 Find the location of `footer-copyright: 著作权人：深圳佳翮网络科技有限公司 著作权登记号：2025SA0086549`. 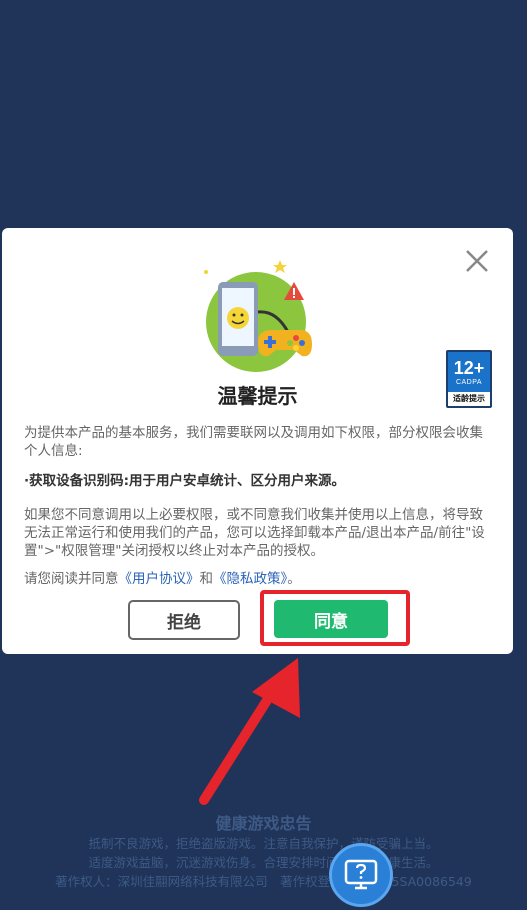

footer-copyright: 著作权人：深圳佳翮网络科技有限公司 著作权登记号：2025SA0086549 is located at coordinates (263, 881).